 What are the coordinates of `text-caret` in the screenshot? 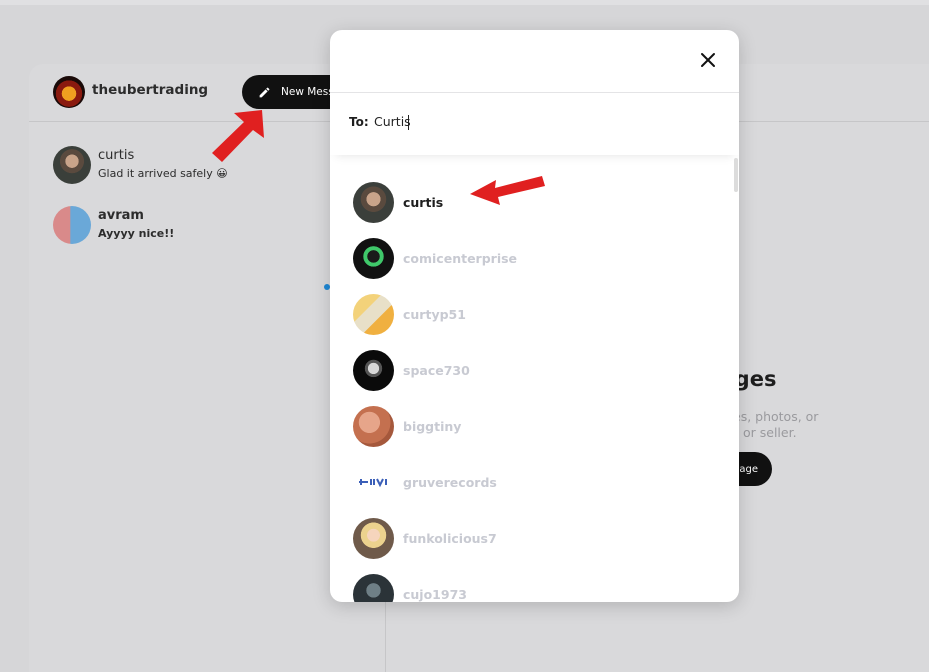 It's located at (408, 122).